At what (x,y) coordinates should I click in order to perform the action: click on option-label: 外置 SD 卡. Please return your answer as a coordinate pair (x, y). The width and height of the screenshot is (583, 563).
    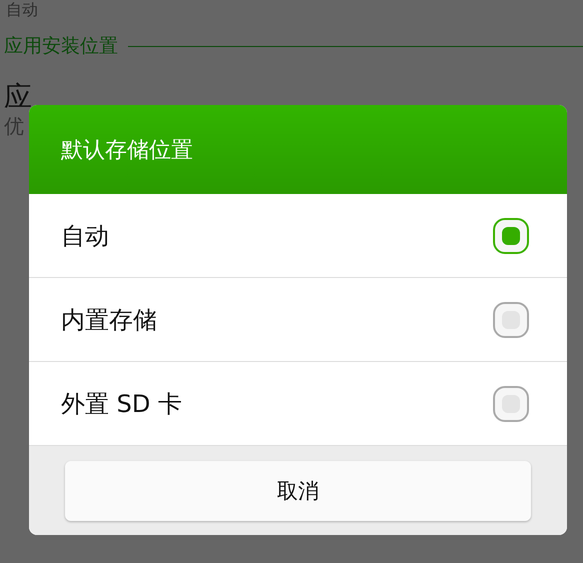
    Looking at the image, I should click on (121, 404).